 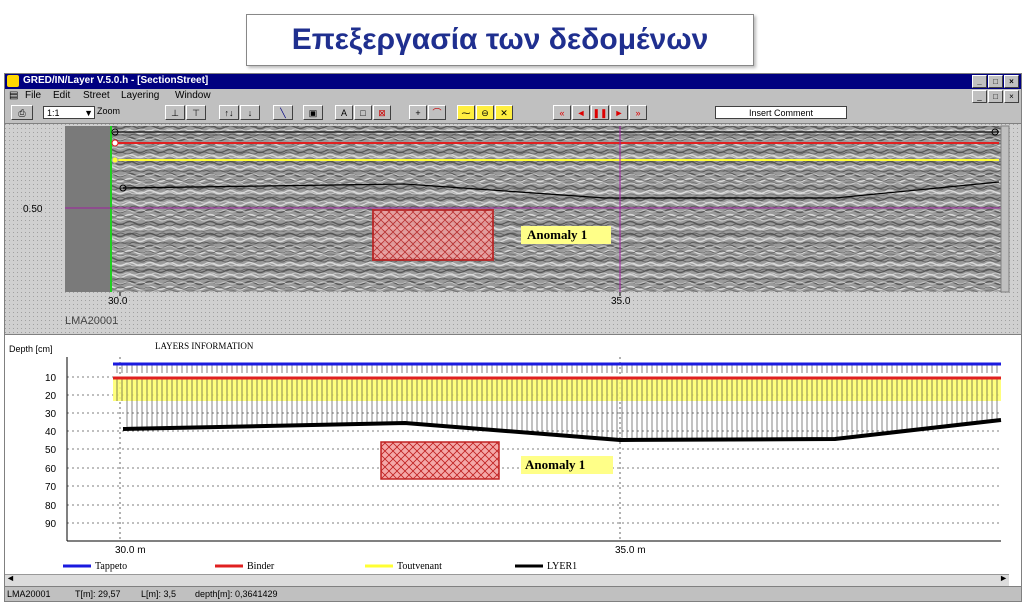 I want to click on crosshair-icon: +, so click(x=418, y=112).